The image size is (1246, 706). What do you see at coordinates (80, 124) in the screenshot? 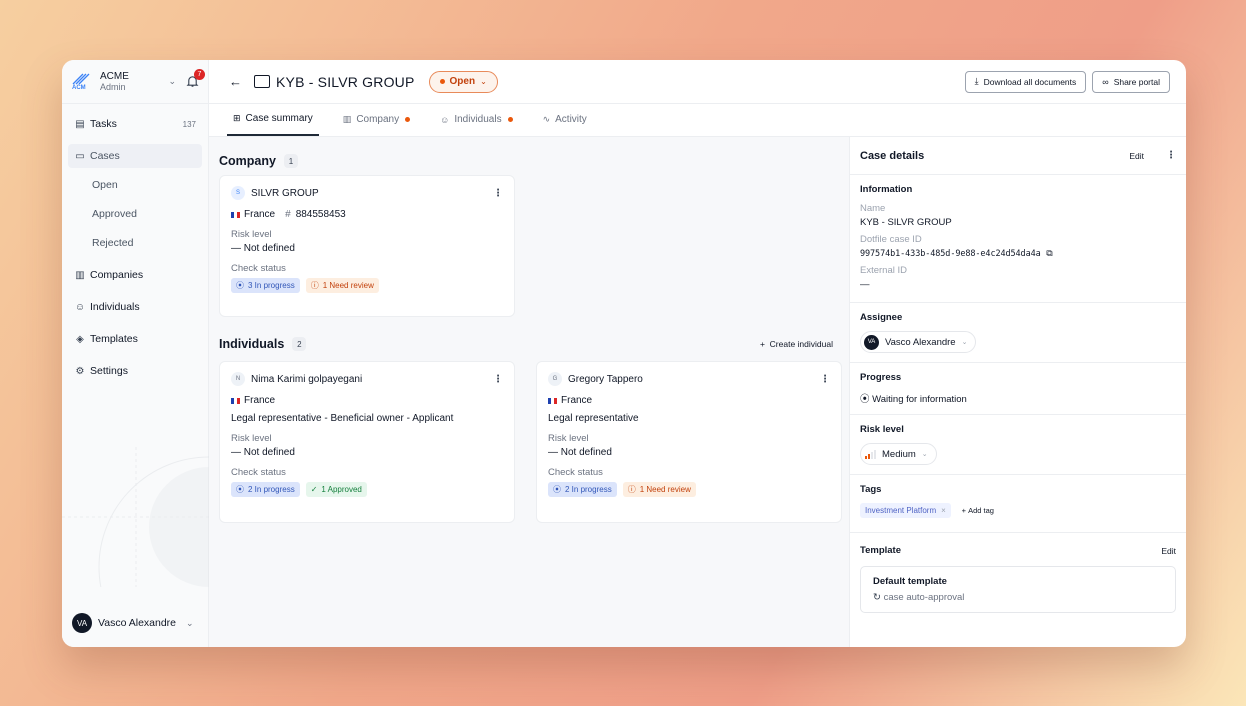
I see `clipboard-icon: ▤` at bounding box center [80, 124].